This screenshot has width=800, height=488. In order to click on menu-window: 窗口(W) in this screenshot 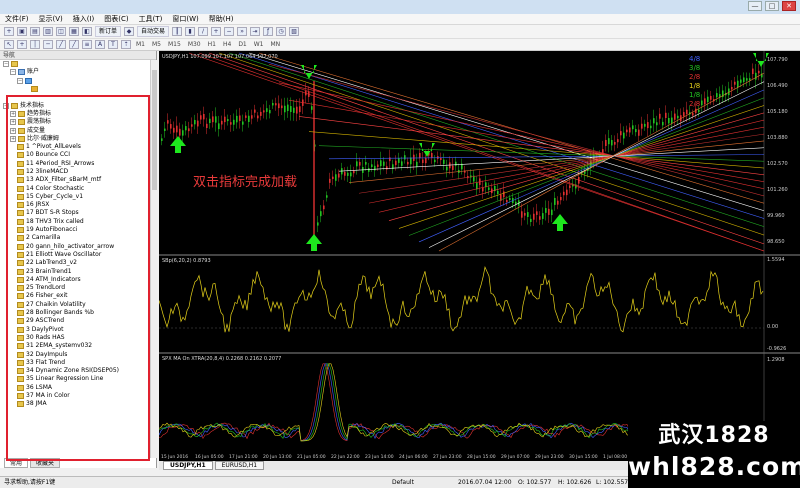, I will do `click(185, 19)`.